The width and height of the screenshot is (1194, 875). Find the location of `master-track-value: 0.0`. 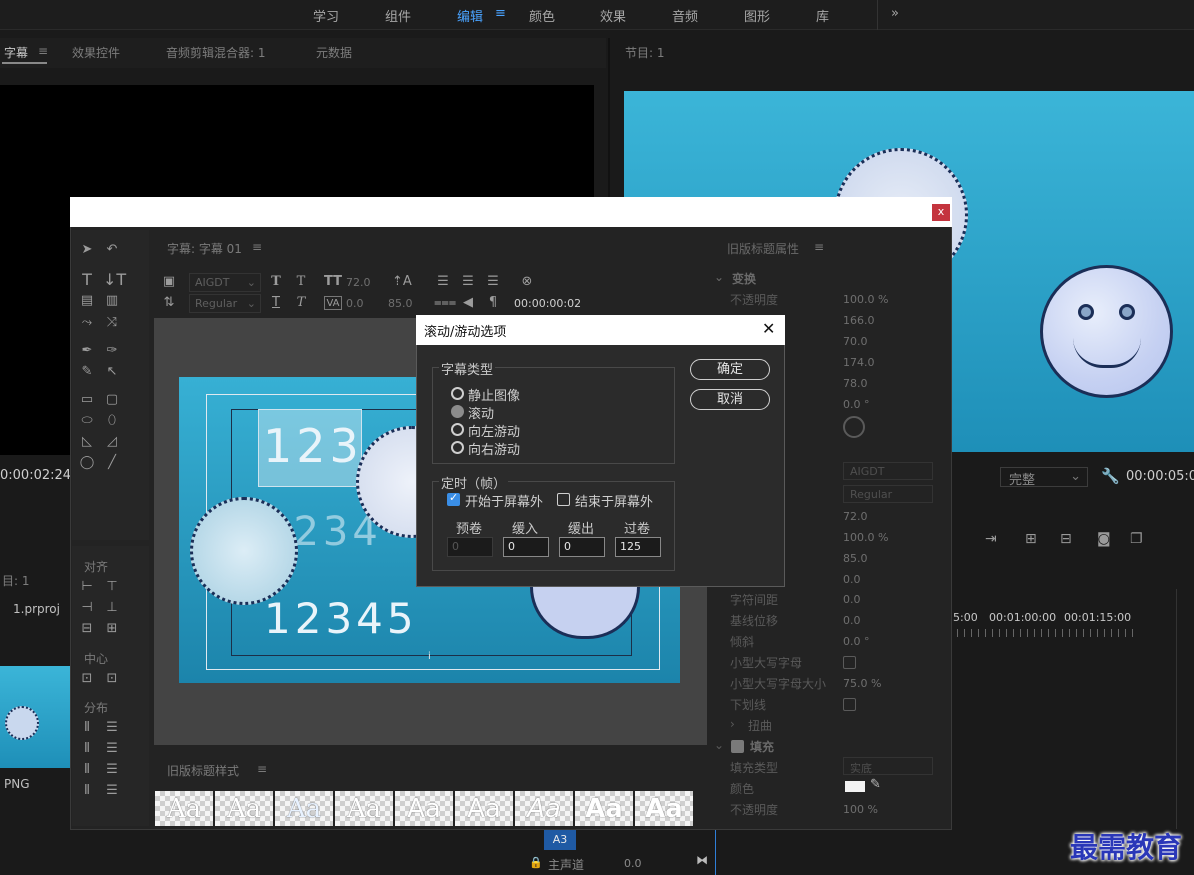

master-track-value: 0.0 is located at coordinates (633, 863).